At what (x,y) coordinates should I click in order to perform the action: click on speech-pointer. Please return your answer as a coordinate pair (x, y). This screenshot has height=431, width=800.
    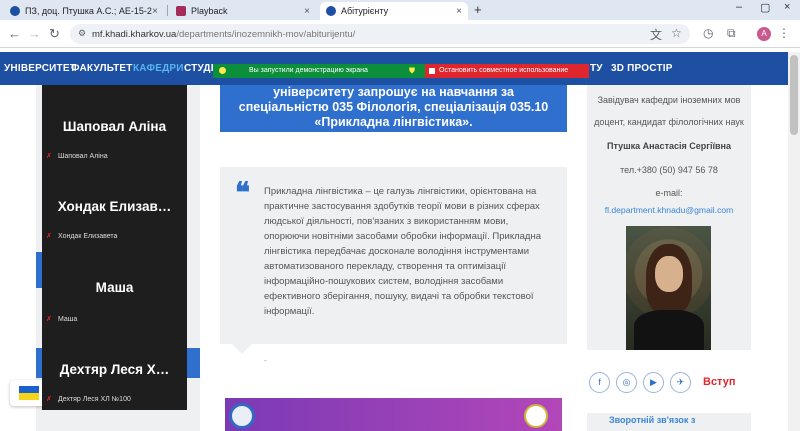
    Looking at the image, I should click on (242, 349).